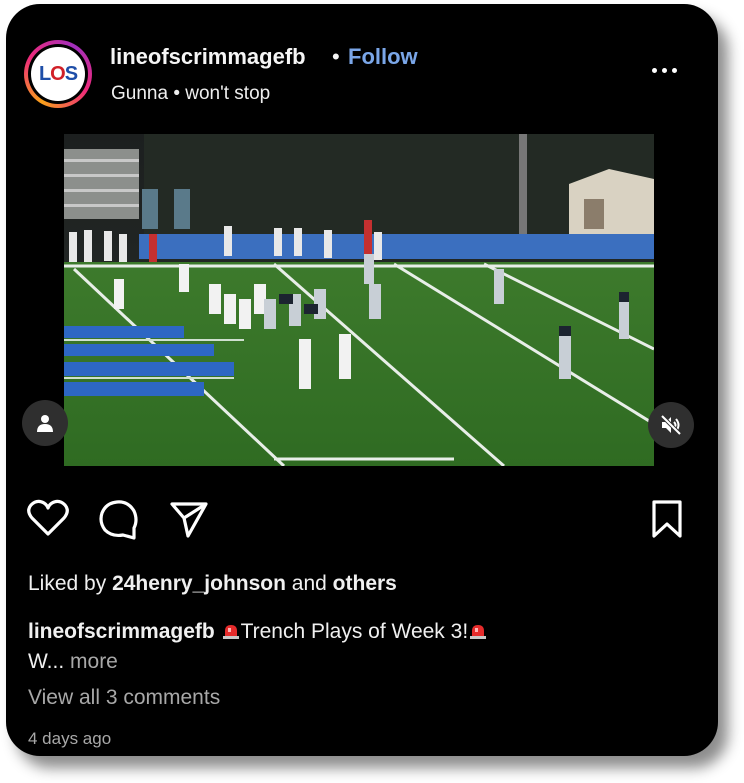  Describe the element at coordinates (124, 698) in the screenshot. I see `view-comments-link: View all 3 comments` at that location.